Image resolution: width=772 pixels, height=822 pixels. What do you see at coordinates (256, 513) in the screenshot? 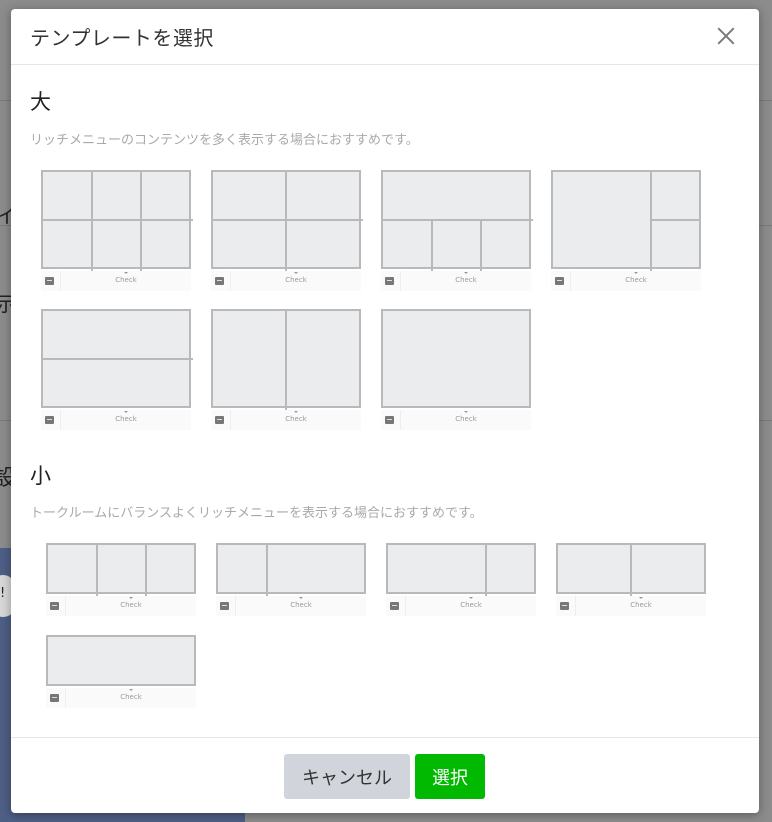
I see `small-section-description: トークルームにバランスよくリッチメニューを表示する場合におすすめです。` at bounding box center [256, 513].